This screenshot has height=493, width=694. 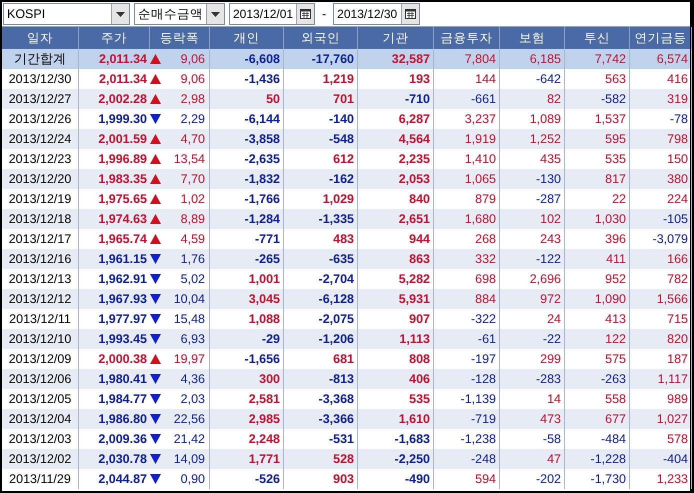 What do you see at coordinates (122, 99) in the screenshot?
I see `price-cell-text: 2,002.28` at bounding box center [122, 99].